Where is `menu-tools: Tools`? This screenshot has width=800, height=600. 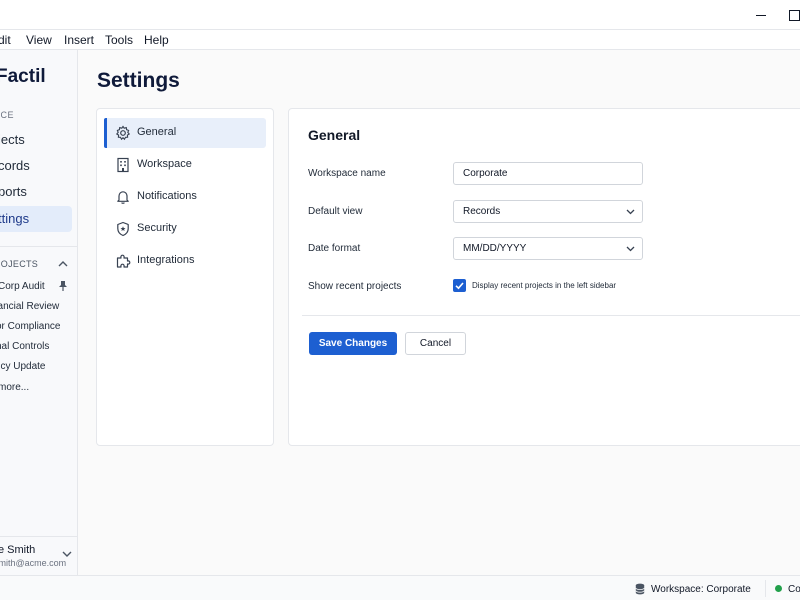 menu-tools: Tools is located at coordinates (119, 40).